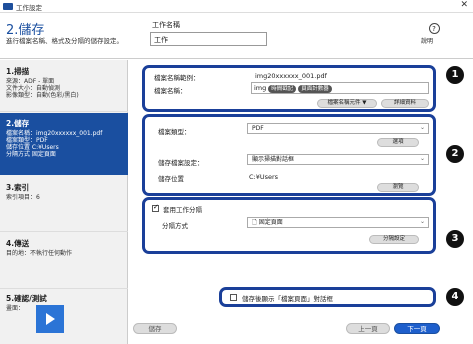 This screenshot has width=473, height=344. What do you see at coordinates (405, 103) in the screenshot?
I see `detail-button: 詳細資料` at bounding box center [405, 103].